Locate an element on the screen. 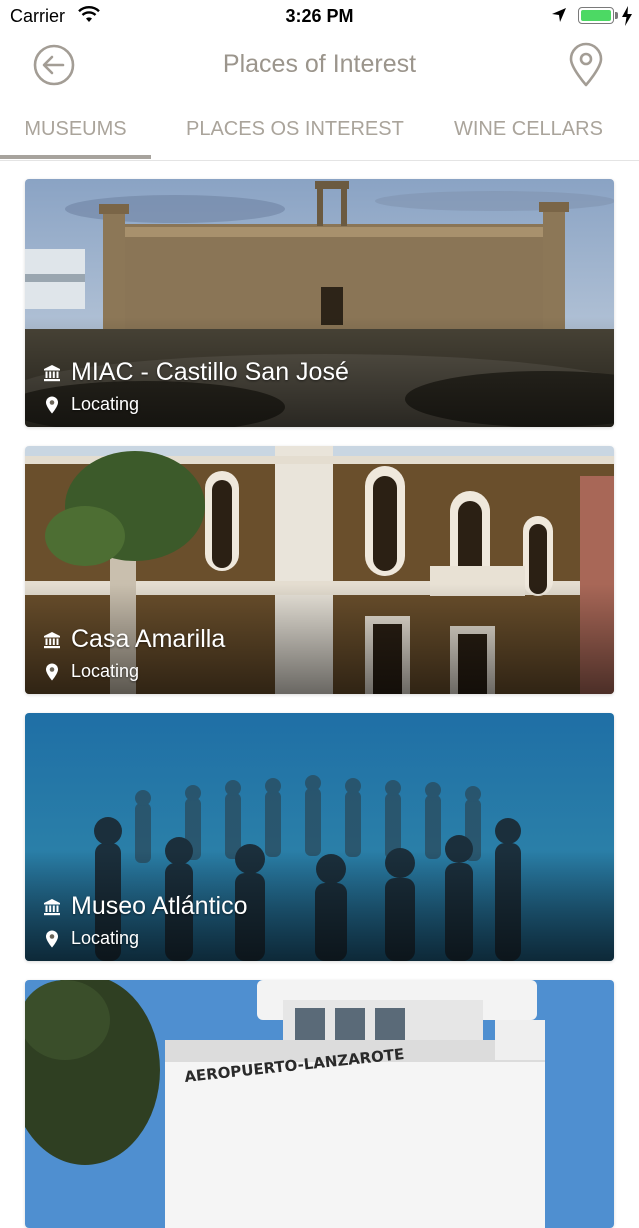 This screenshot has height=1228, width=639. tab-museums: MUSEUMS is located at coordinates (75, 129).